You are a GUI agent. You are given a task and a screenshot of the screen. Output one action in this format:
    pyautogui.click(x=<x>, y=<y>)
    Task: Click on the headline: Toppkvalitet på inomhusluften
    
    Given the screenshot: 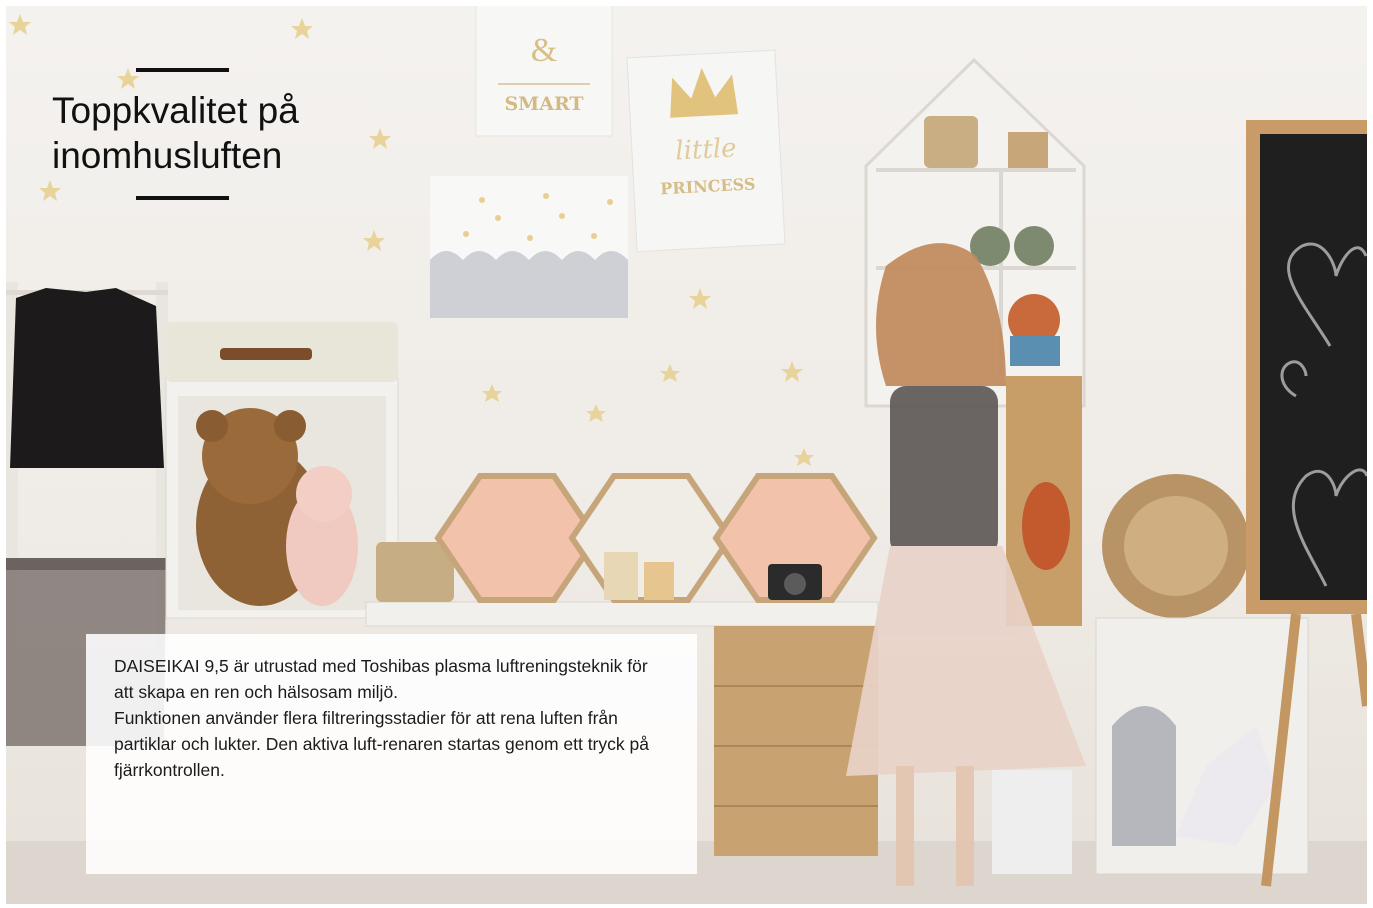 What is the action you would take?
    pyautogui.click(x=232, y=133)
    